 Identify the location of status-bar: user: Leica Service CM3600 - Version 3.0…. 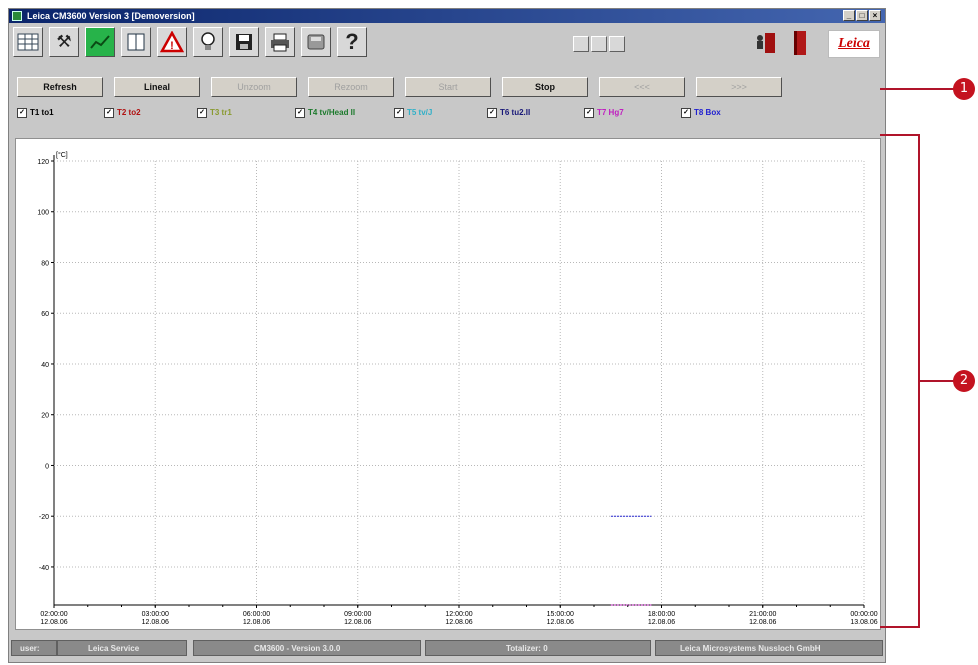
(447, 648).